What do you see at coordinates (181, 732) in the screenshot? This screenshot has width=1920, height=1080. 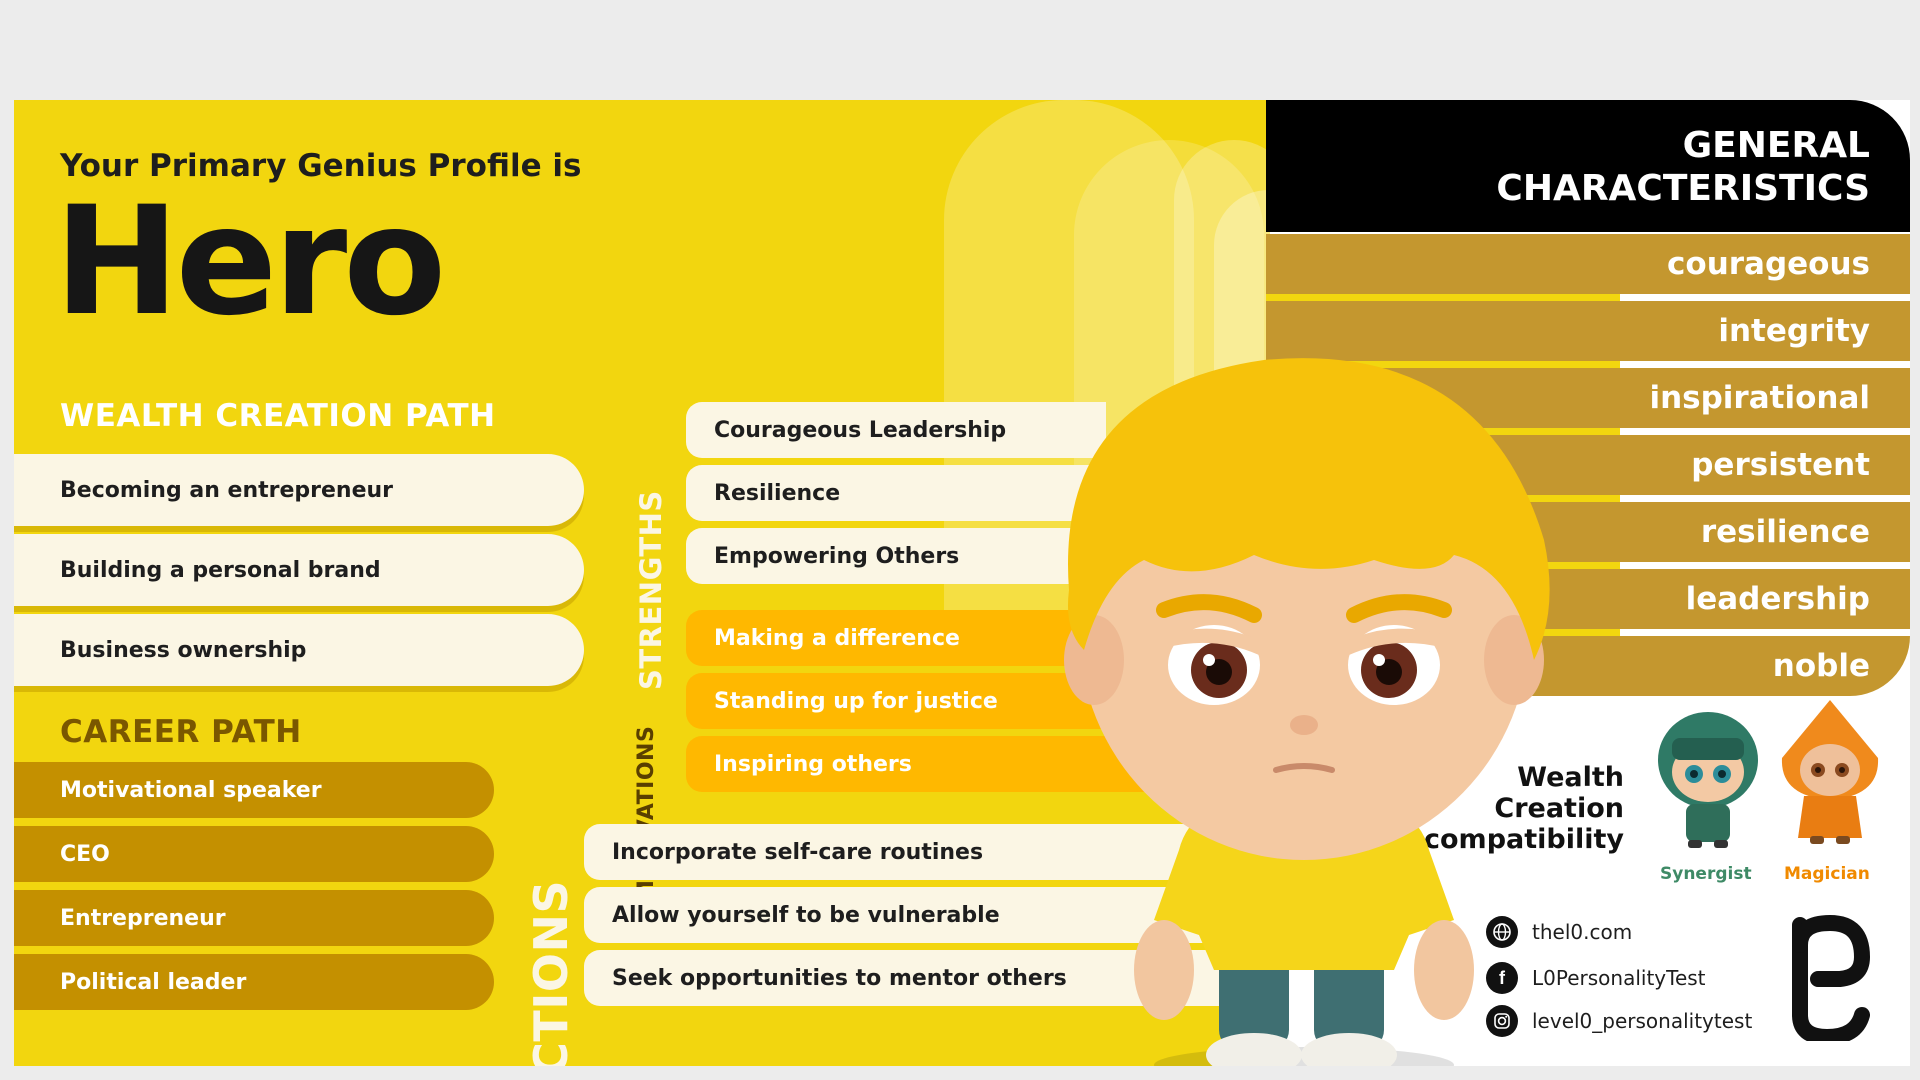 I see `career-path-title: CAREER PATH` at bounding box center [181, 732].